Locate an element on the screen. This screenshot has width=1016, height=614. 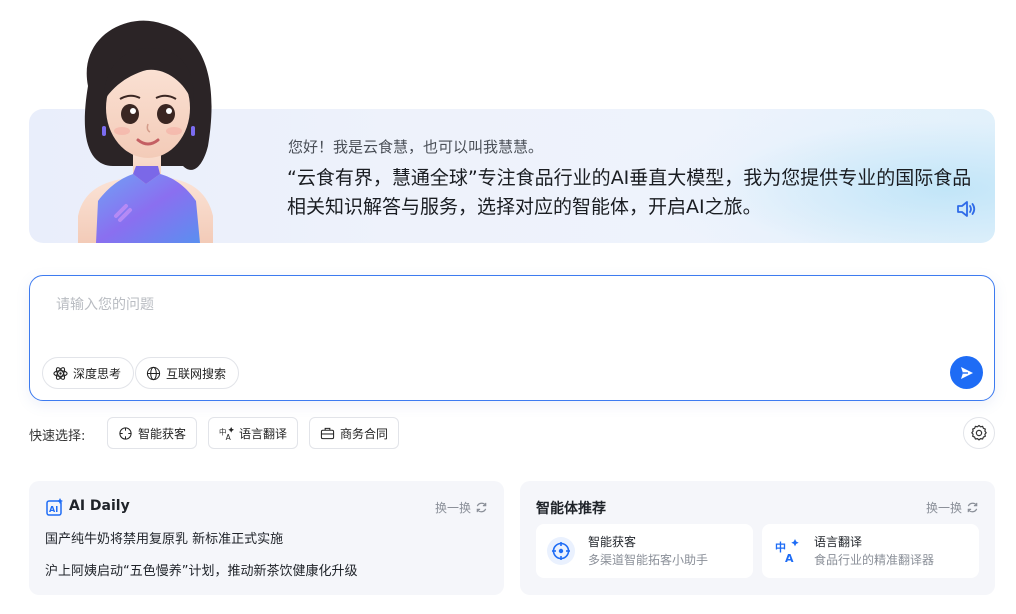
ai-daily-title: AI Daily is located at coordinates (99, 506).